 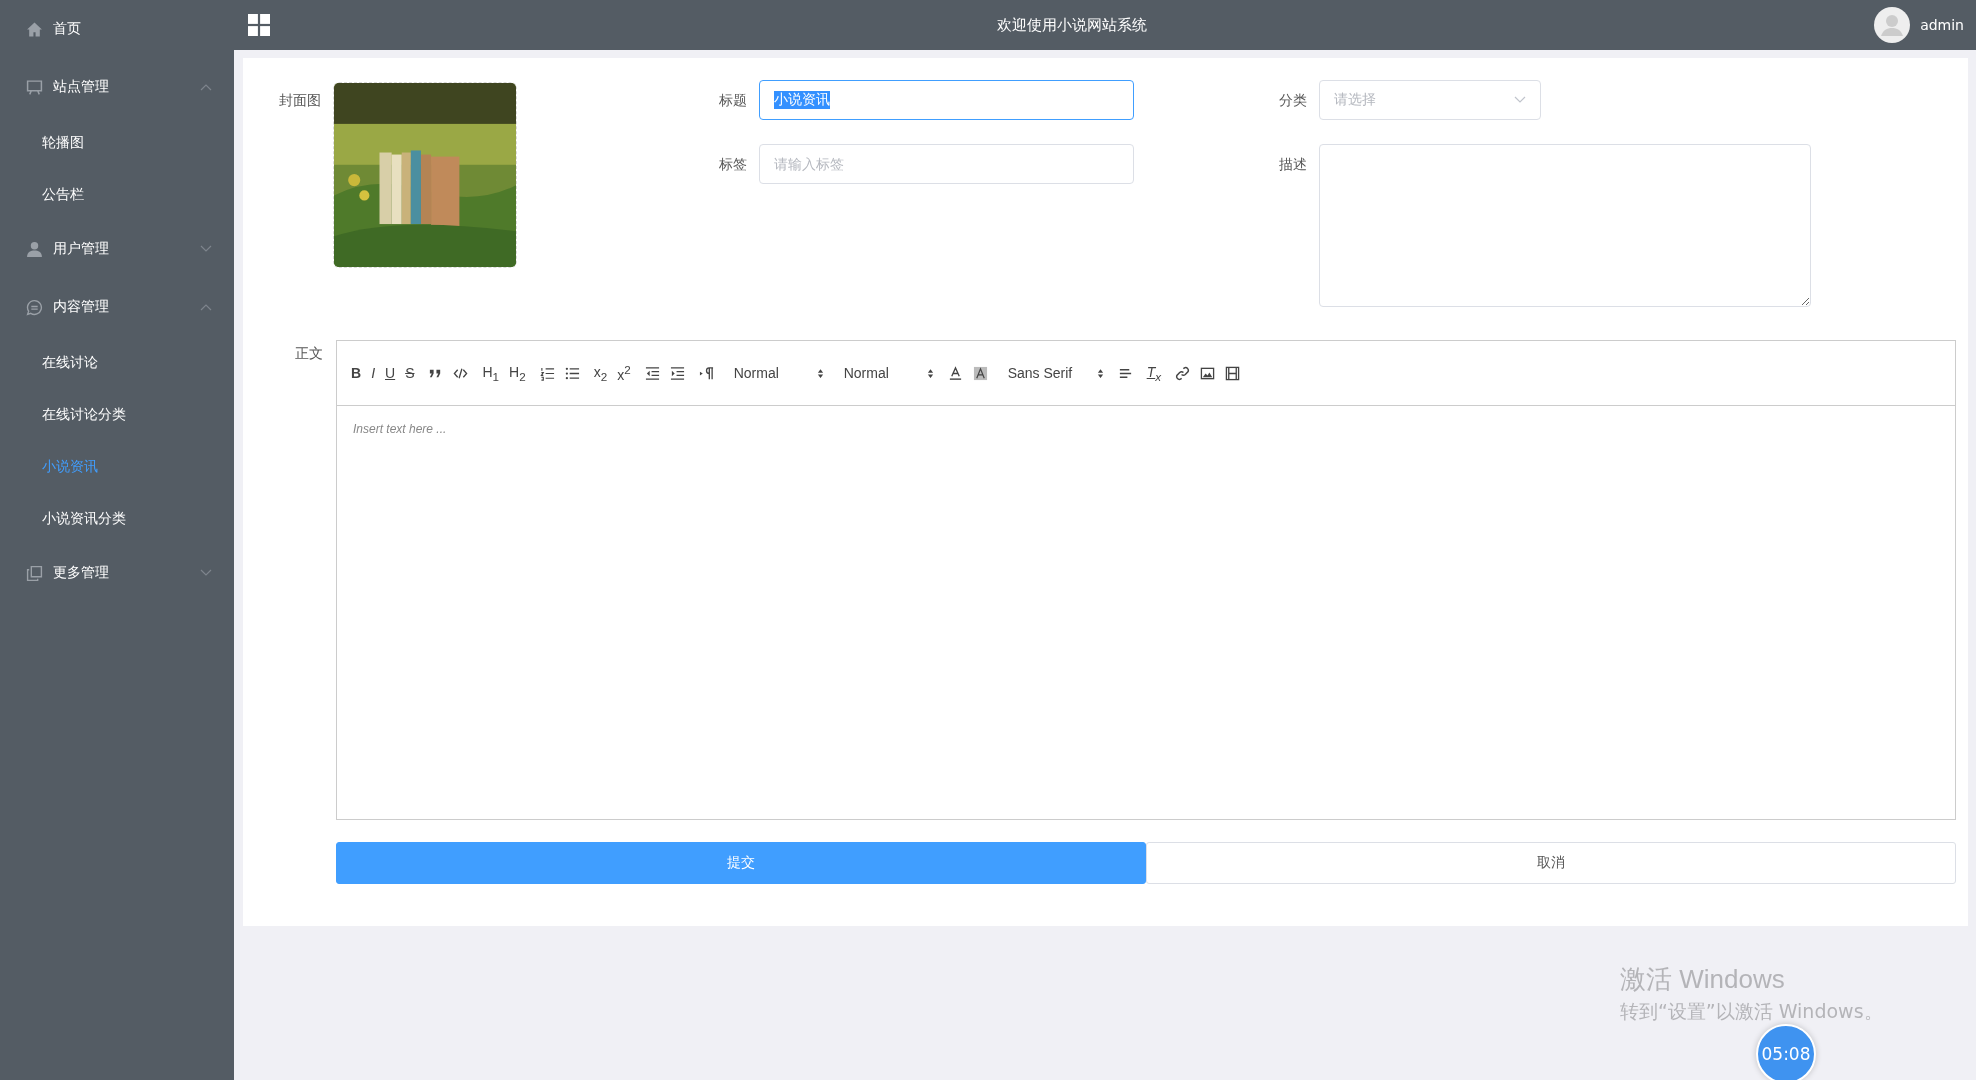 I want to click on monitor-icon, so click(x=34, y=87).